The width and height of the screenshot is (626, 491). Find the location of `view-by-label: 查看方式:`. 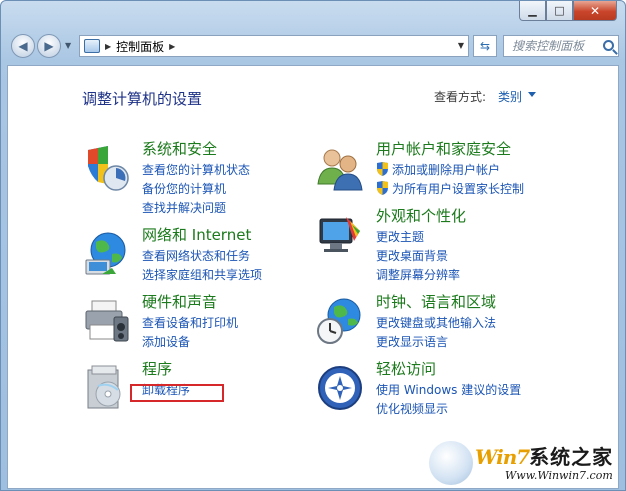

view-by-label: 查看方式: is located at coordinates (460, 97).